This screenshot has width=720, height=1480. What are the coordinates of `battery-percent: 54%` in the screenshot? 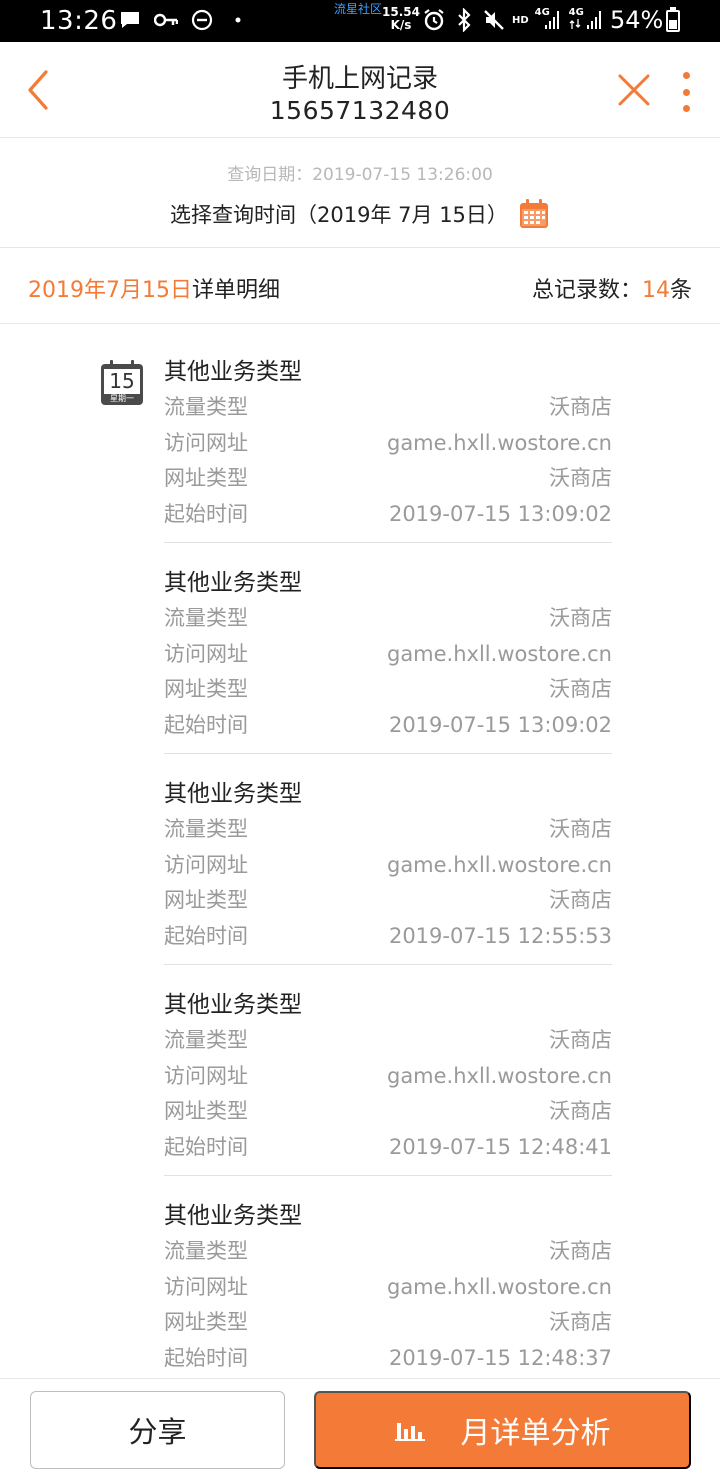 It's located at (637, 20).